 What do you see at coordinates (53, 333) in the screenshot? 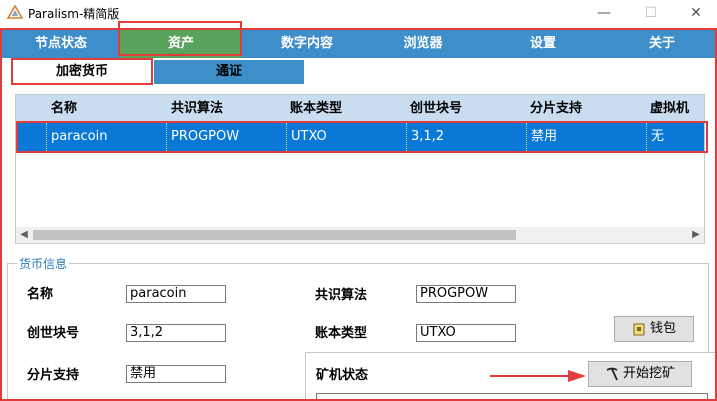
I see `genesis-label: 创世块号` at bounding box center [53, 333].